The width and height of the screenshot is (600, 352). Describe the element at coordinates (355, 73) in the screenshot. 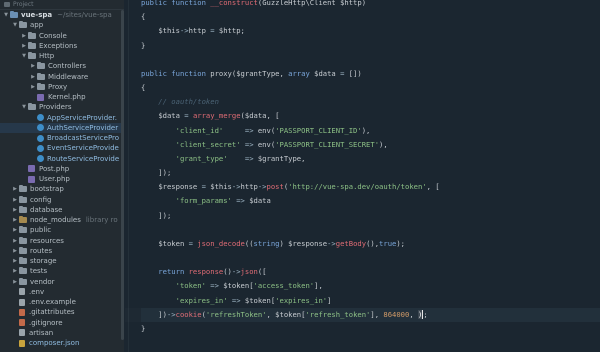

I see `code-token: [])` at that location.